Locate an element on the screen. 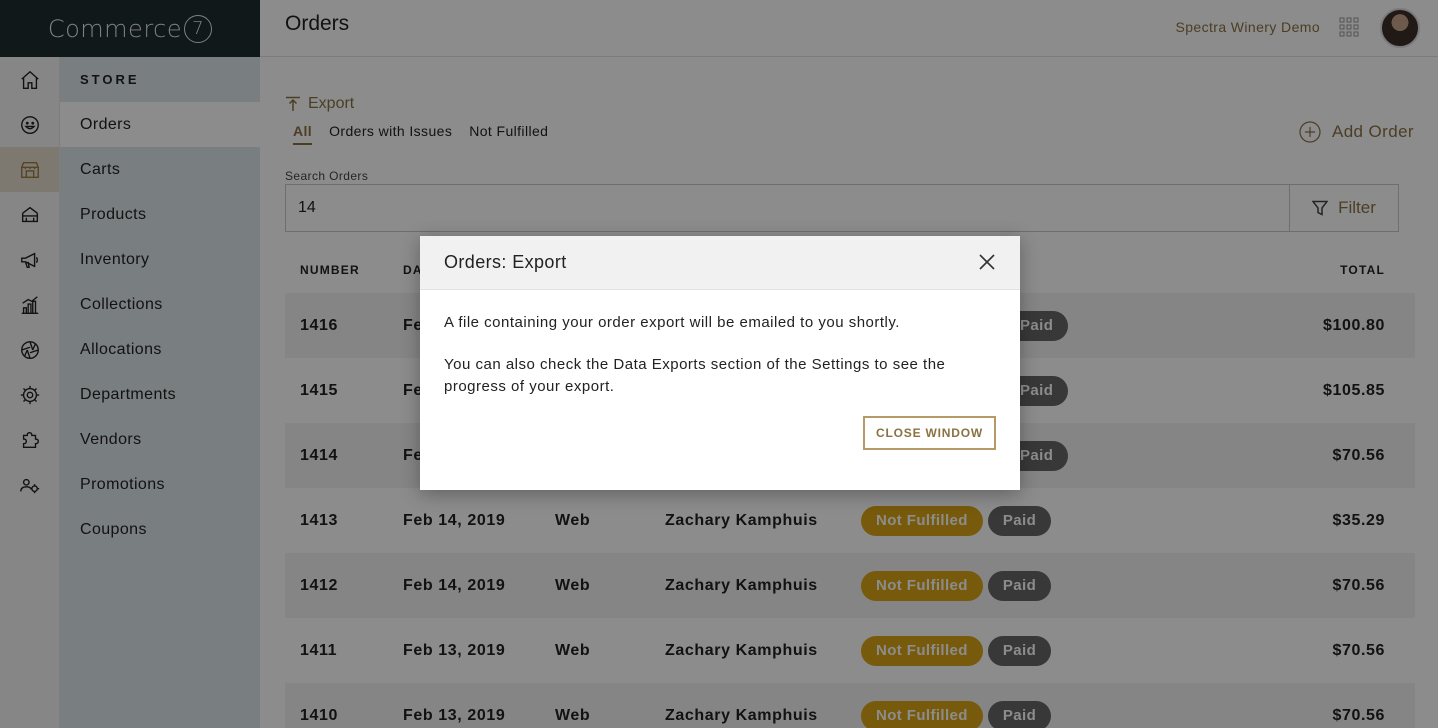 This screenshot has height=728, width=1438. dialog-header: Orders: Export is located at coordinates (720, 263).